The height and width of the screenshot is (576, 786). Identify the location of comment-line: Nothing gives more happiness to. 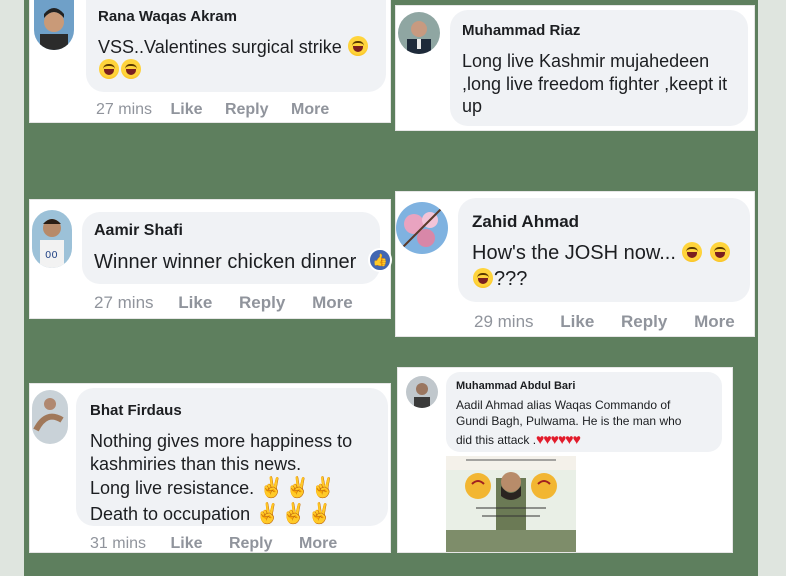
(221, 441).